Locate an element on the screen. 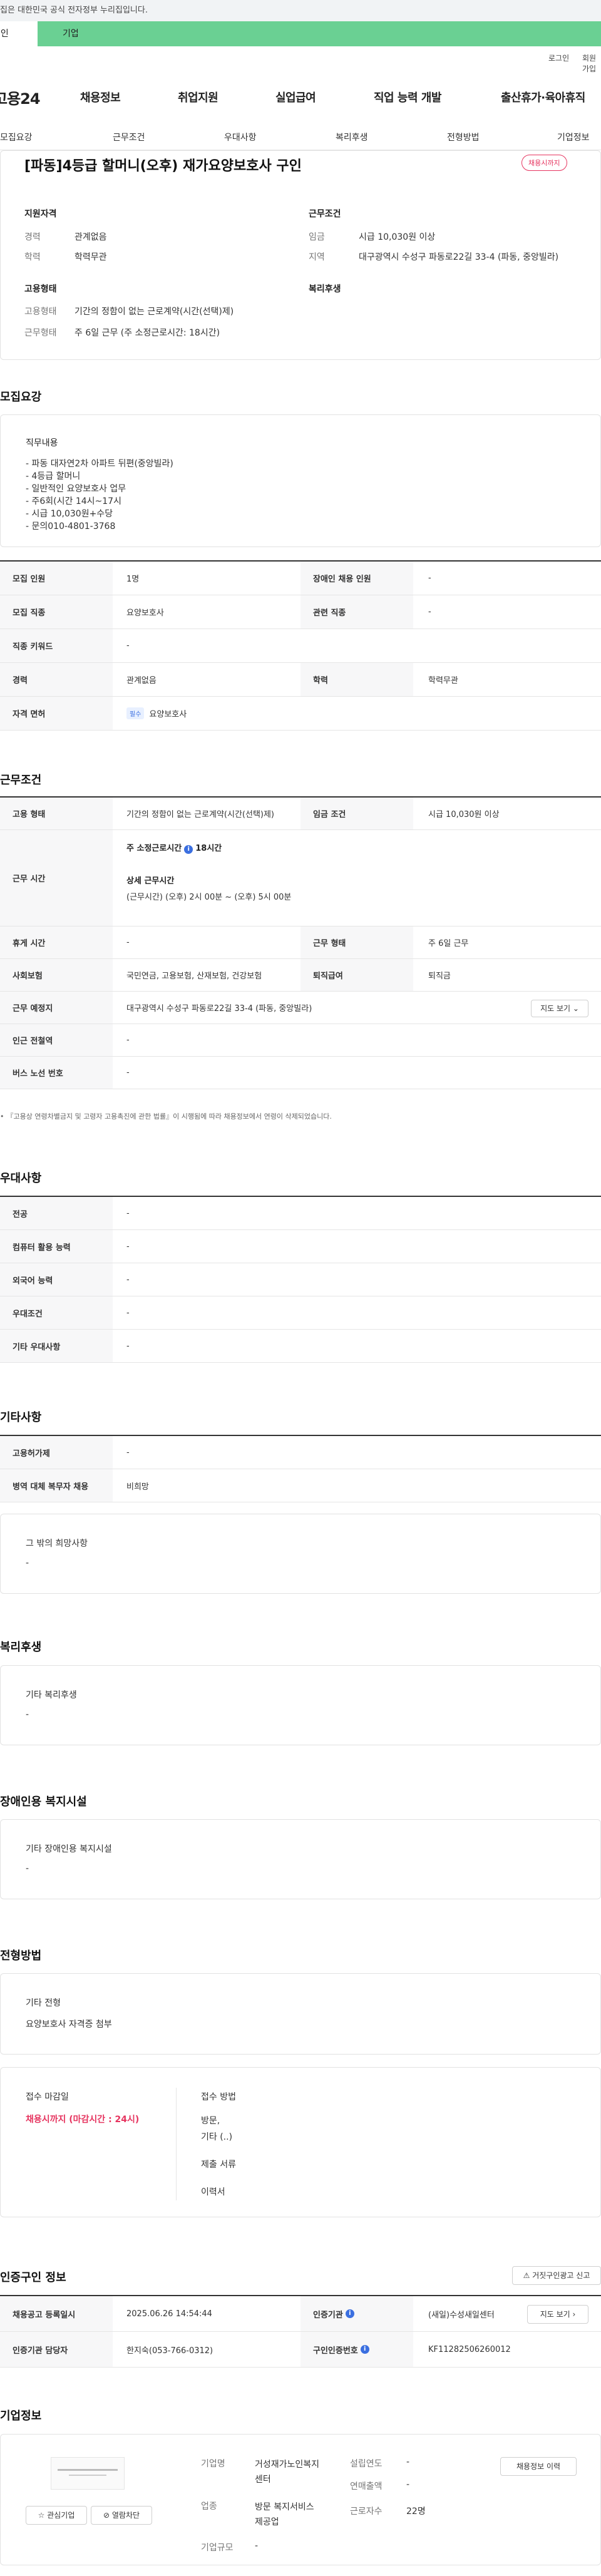 This screenshot has height=2576, width=601. area-label: 지역 is located at coordinates (317, 257).